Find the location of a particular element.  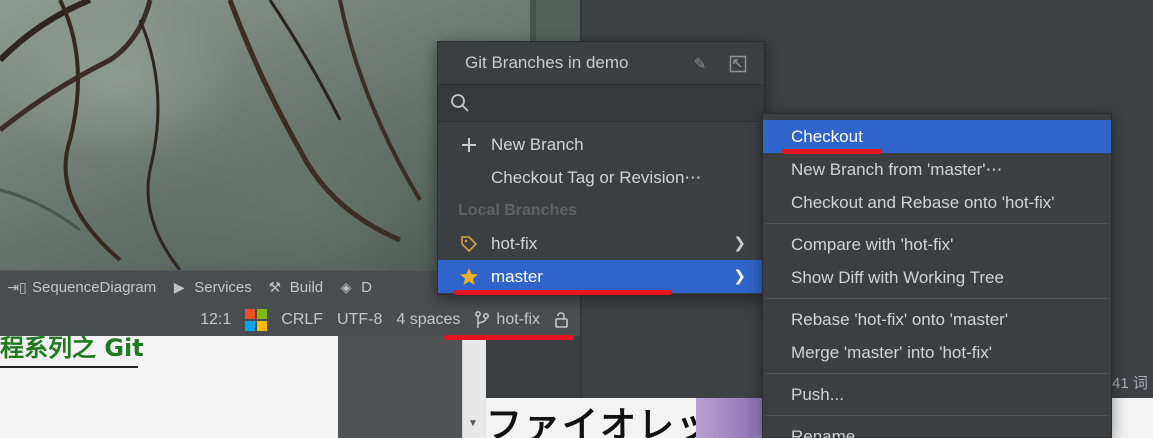

line-ending: CRLF is located at coordinates (302, 320).